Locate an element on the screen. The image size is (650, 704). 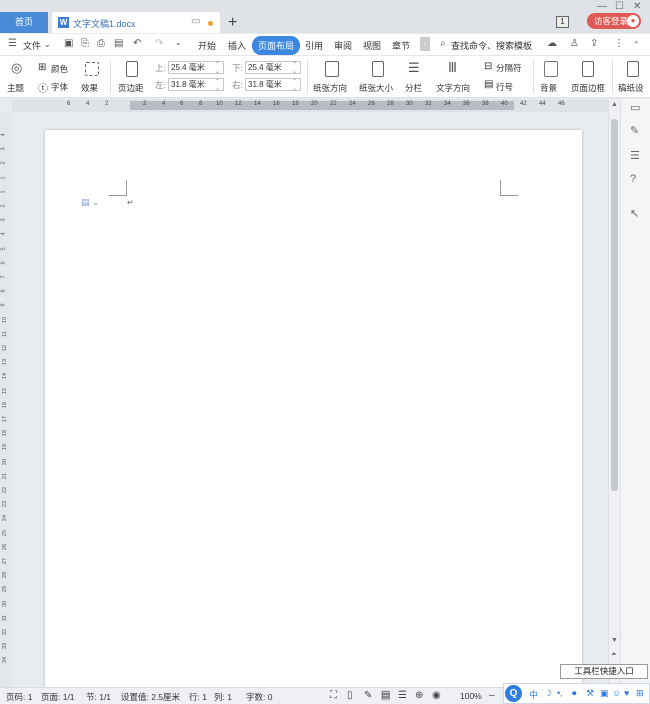
cursor-icon: ↖ is located at coordinates (634, 213).